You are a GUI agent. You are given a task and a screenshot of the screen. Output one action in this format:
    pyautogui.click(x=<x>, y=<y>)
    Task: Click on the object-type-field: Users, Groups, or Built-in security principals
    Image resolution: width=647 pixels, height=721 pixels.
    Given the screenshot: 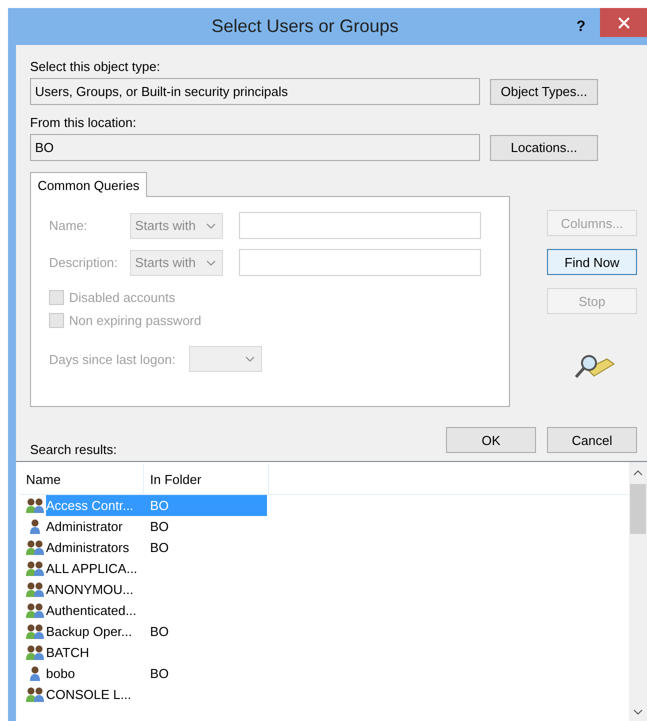 What is the action you would take?
    pyautogui.click(x=255, y=91)
    